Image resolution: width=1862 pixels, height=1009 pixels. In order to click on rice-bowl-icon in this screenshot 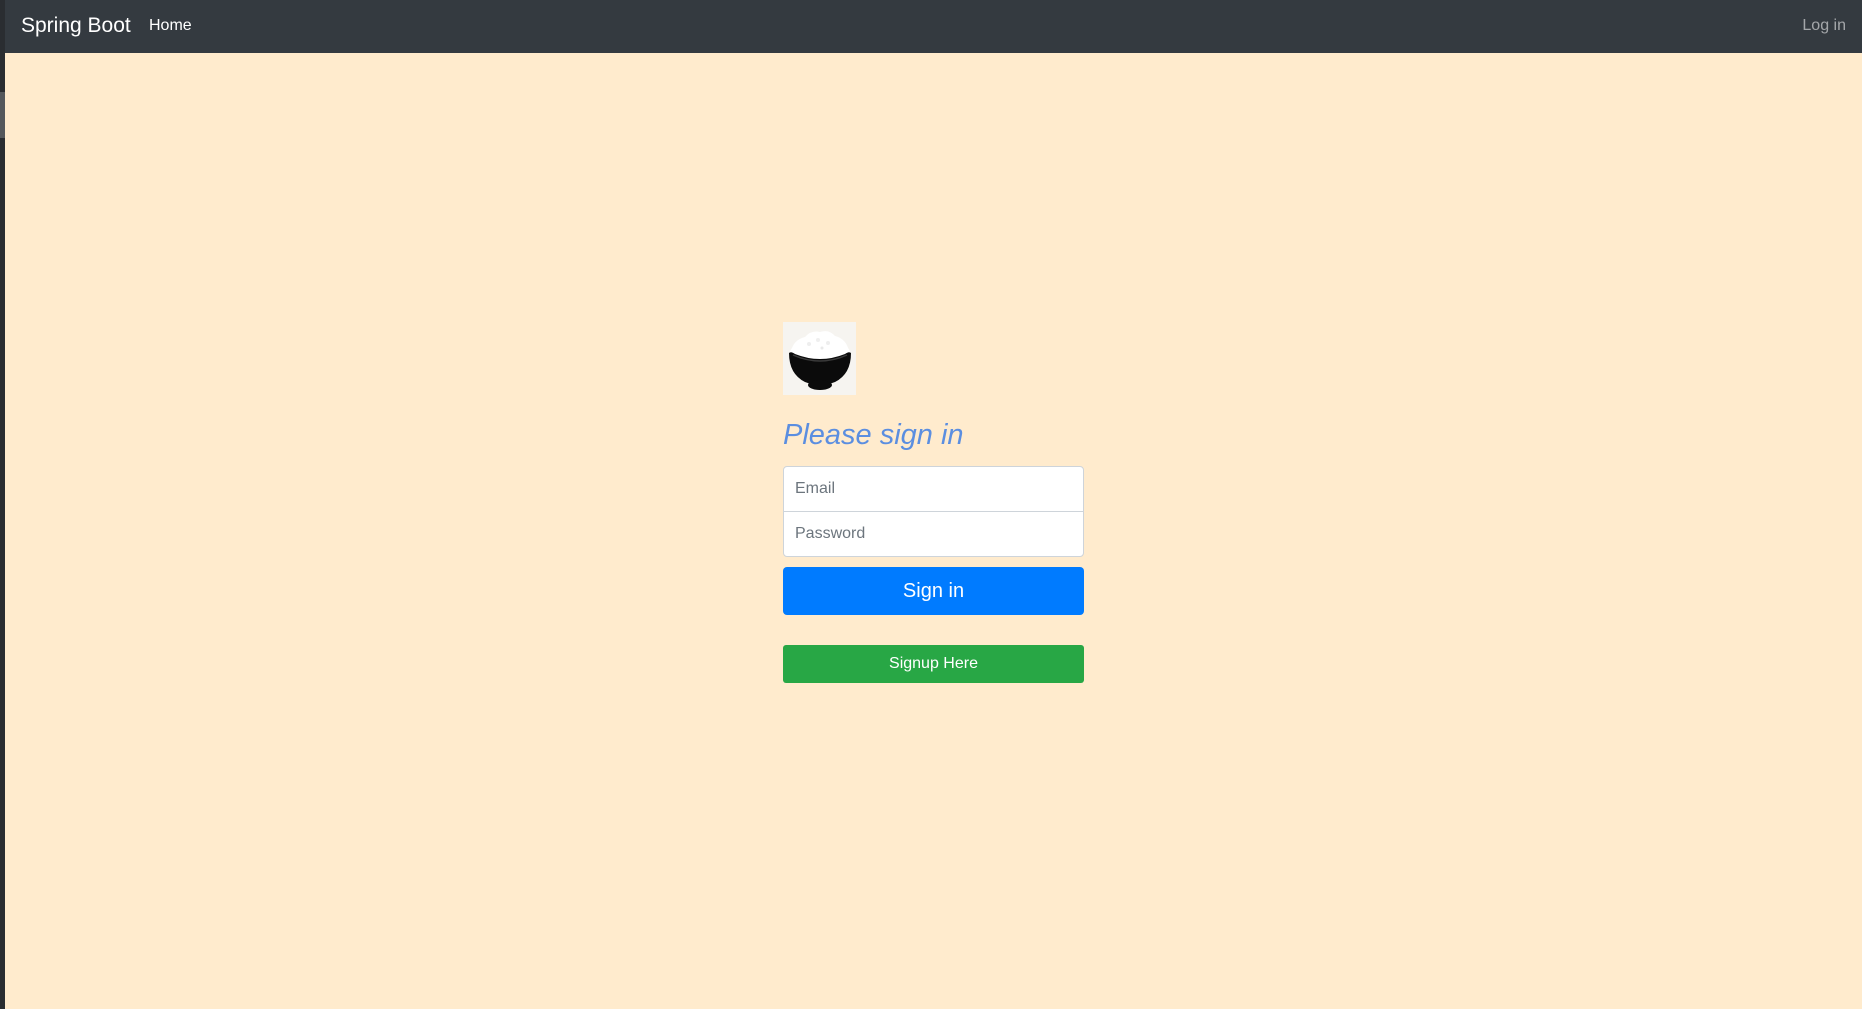, I will do `click(819, 358)`.